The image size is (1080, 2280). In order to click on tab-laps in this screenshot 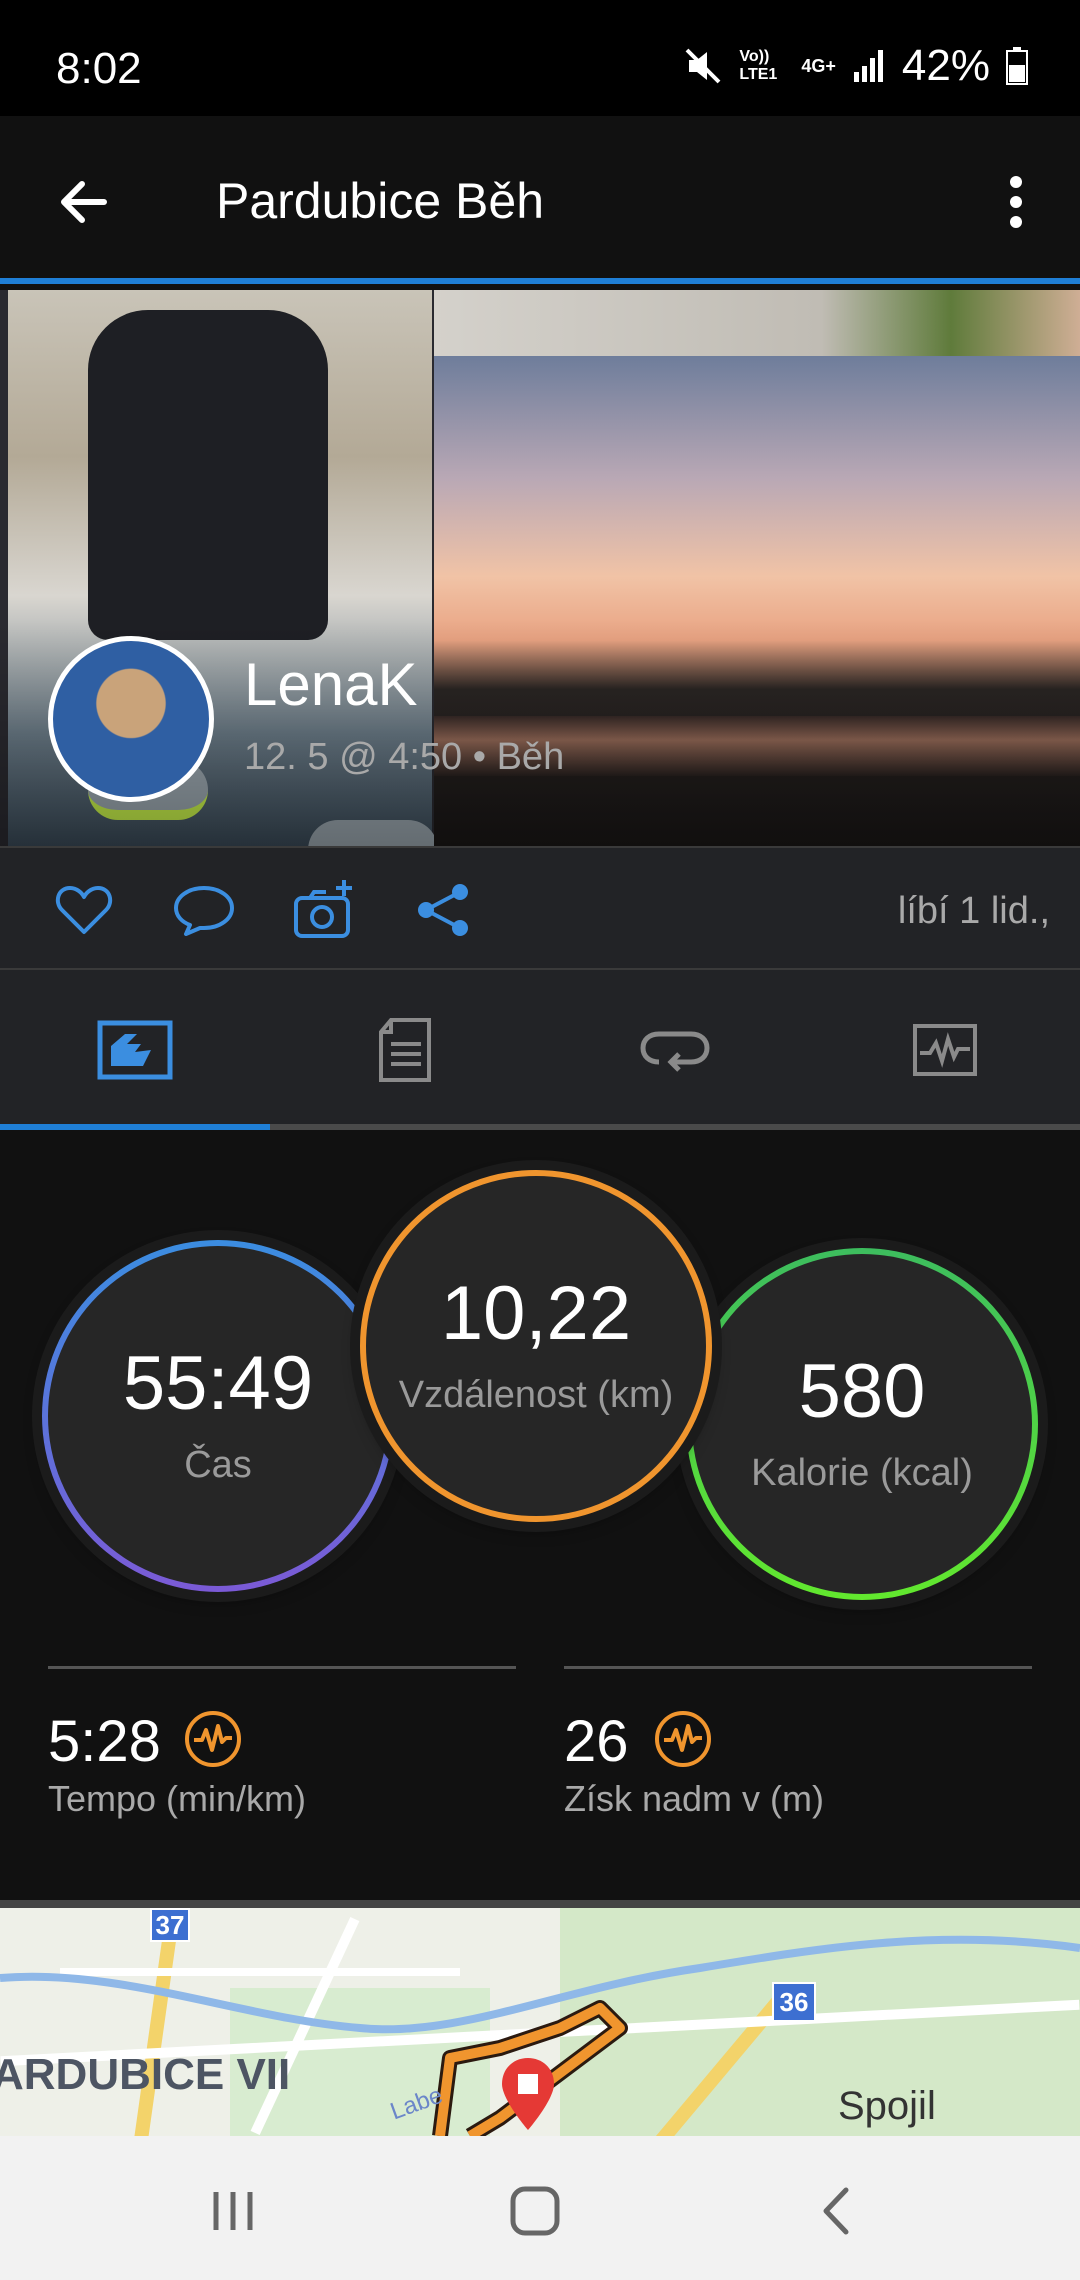, I will do `click(675, 1050)`.